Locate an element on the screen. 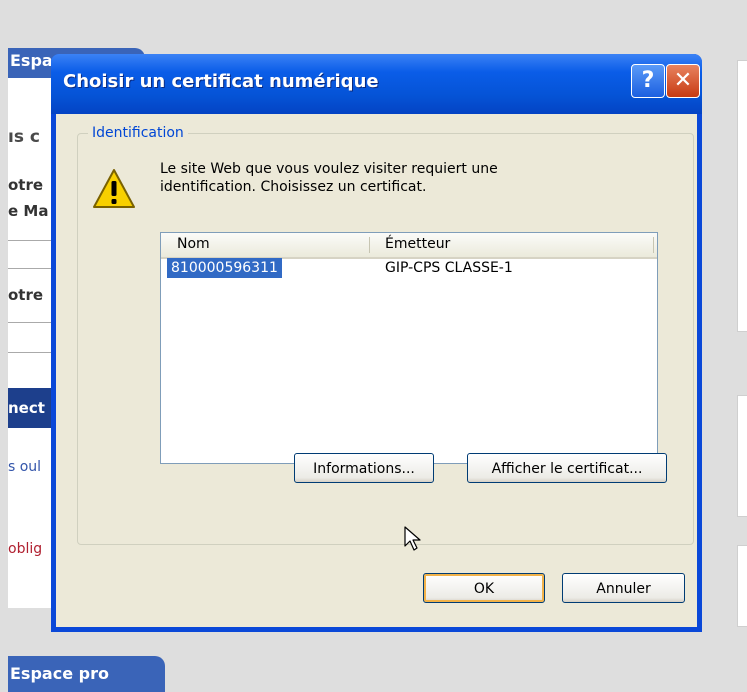 This screenshot has height=692, width=747. mouse-pointer-icon is located at coordinates (412, 538).